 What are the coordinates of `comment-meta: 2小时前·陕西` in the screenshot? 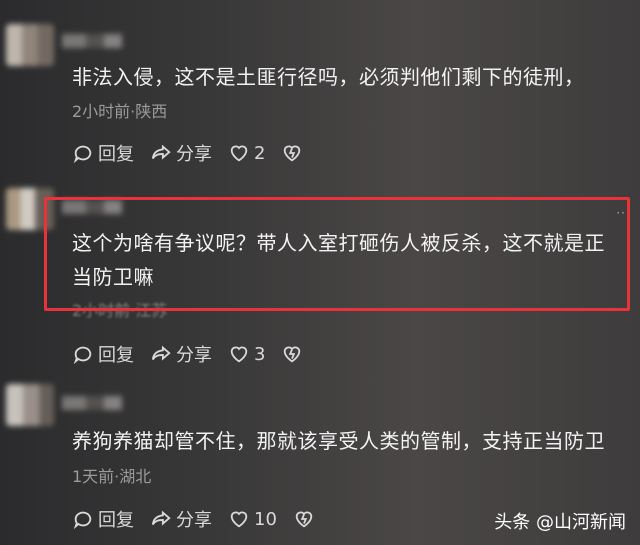 It's located at (120, 111).